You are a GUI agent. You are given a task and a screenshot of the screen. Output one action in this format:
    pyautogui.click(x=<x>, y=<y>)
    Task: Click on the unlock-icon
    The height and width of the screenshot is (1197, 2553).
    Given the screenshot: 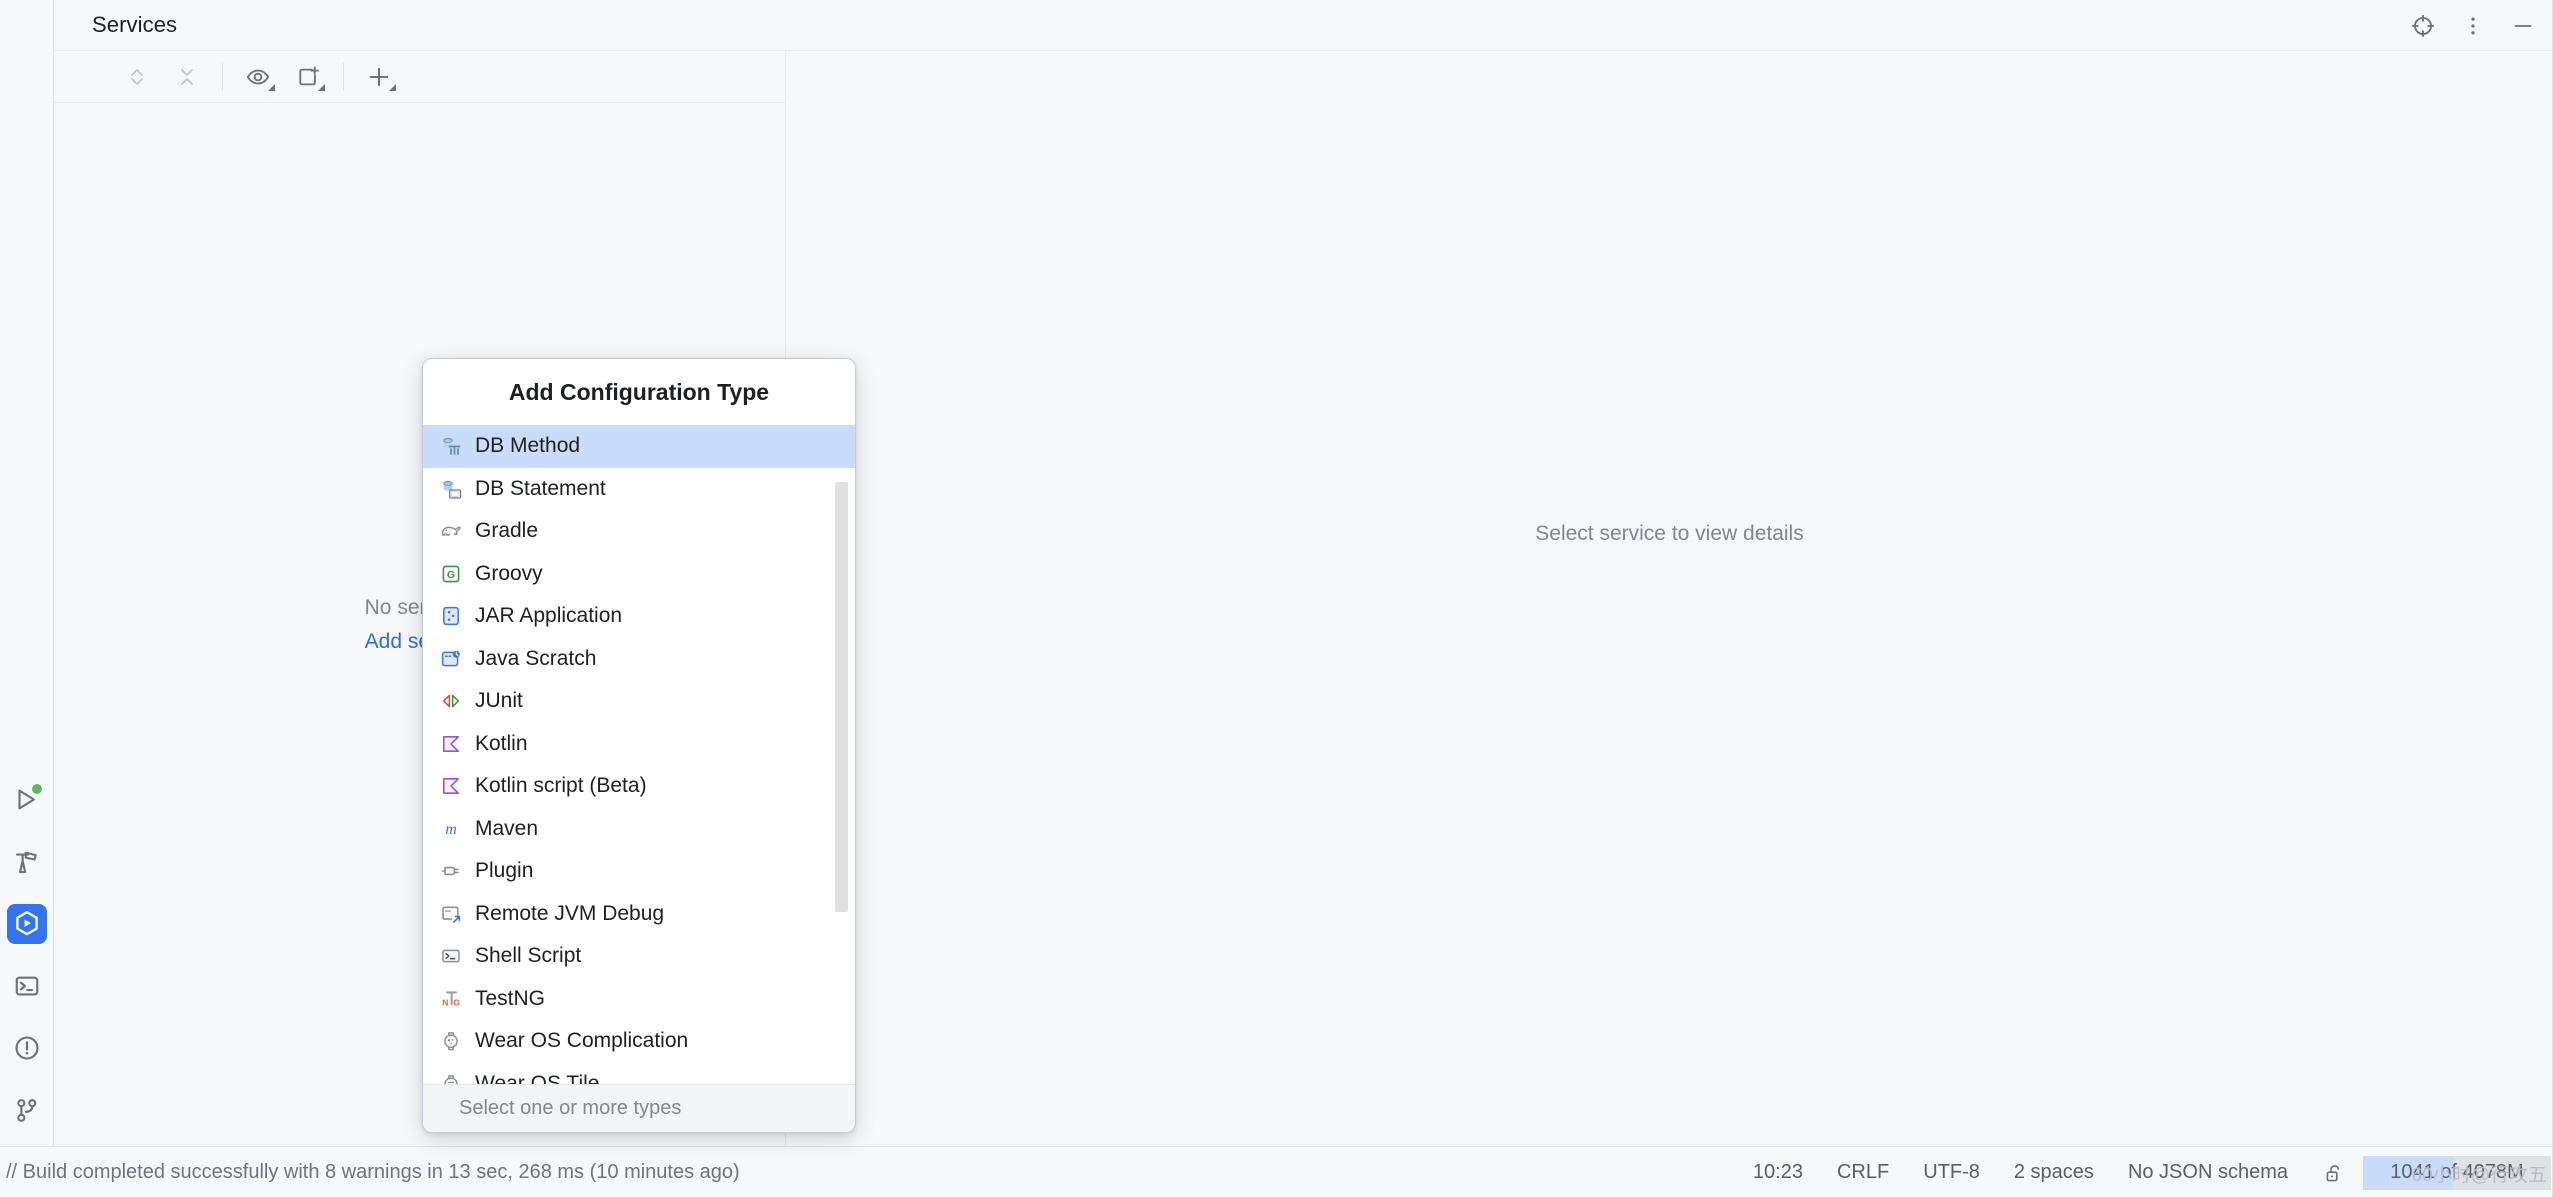 What is the action you would take?
    pyautogui.click(x=2333, y=1172)
    